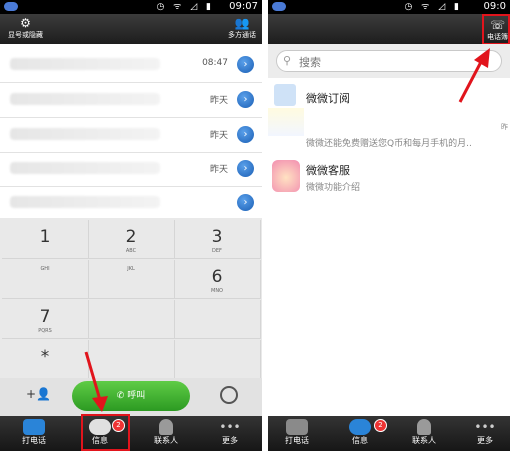 Image resolution: width=510 pixels, height=451 pixels. I want to click on message-thread: 微微客服 微微功能介绍, so click(389, 177).